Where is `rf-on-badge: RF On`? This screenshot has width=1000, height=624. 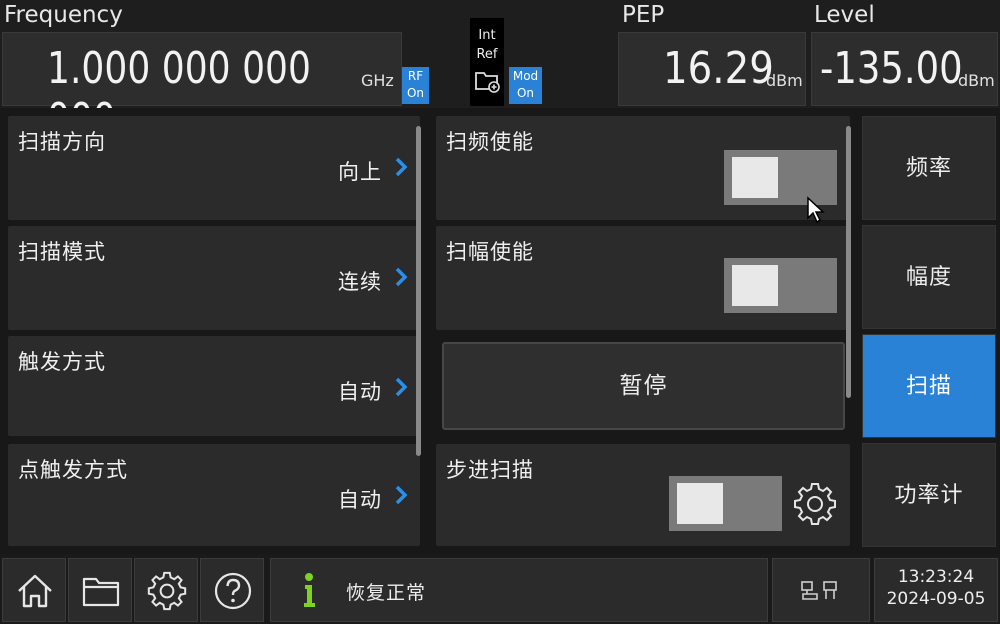
rf-on-badge: RF On is located at coordinates (415, 85).